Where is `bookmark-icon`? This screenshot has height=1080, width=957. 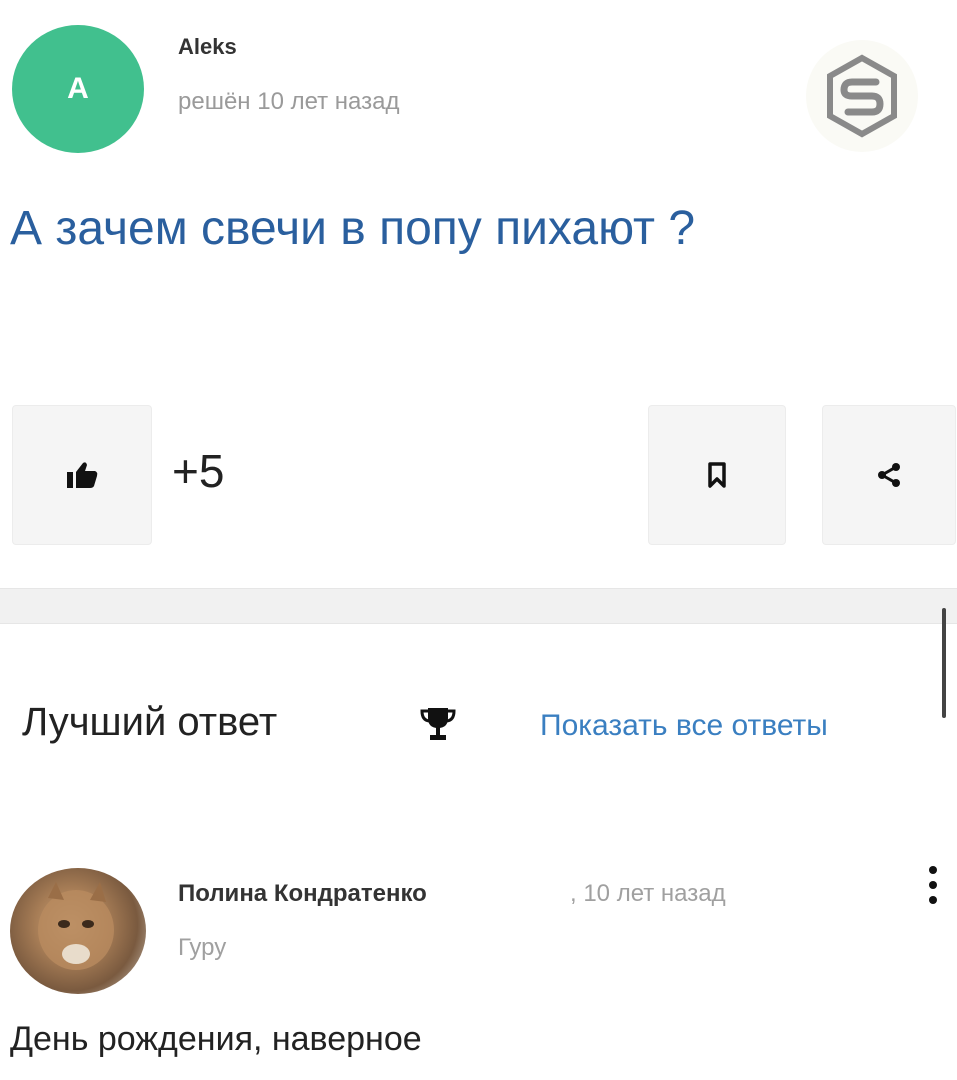
bookmark-icon is located at coordinates (717, 475).